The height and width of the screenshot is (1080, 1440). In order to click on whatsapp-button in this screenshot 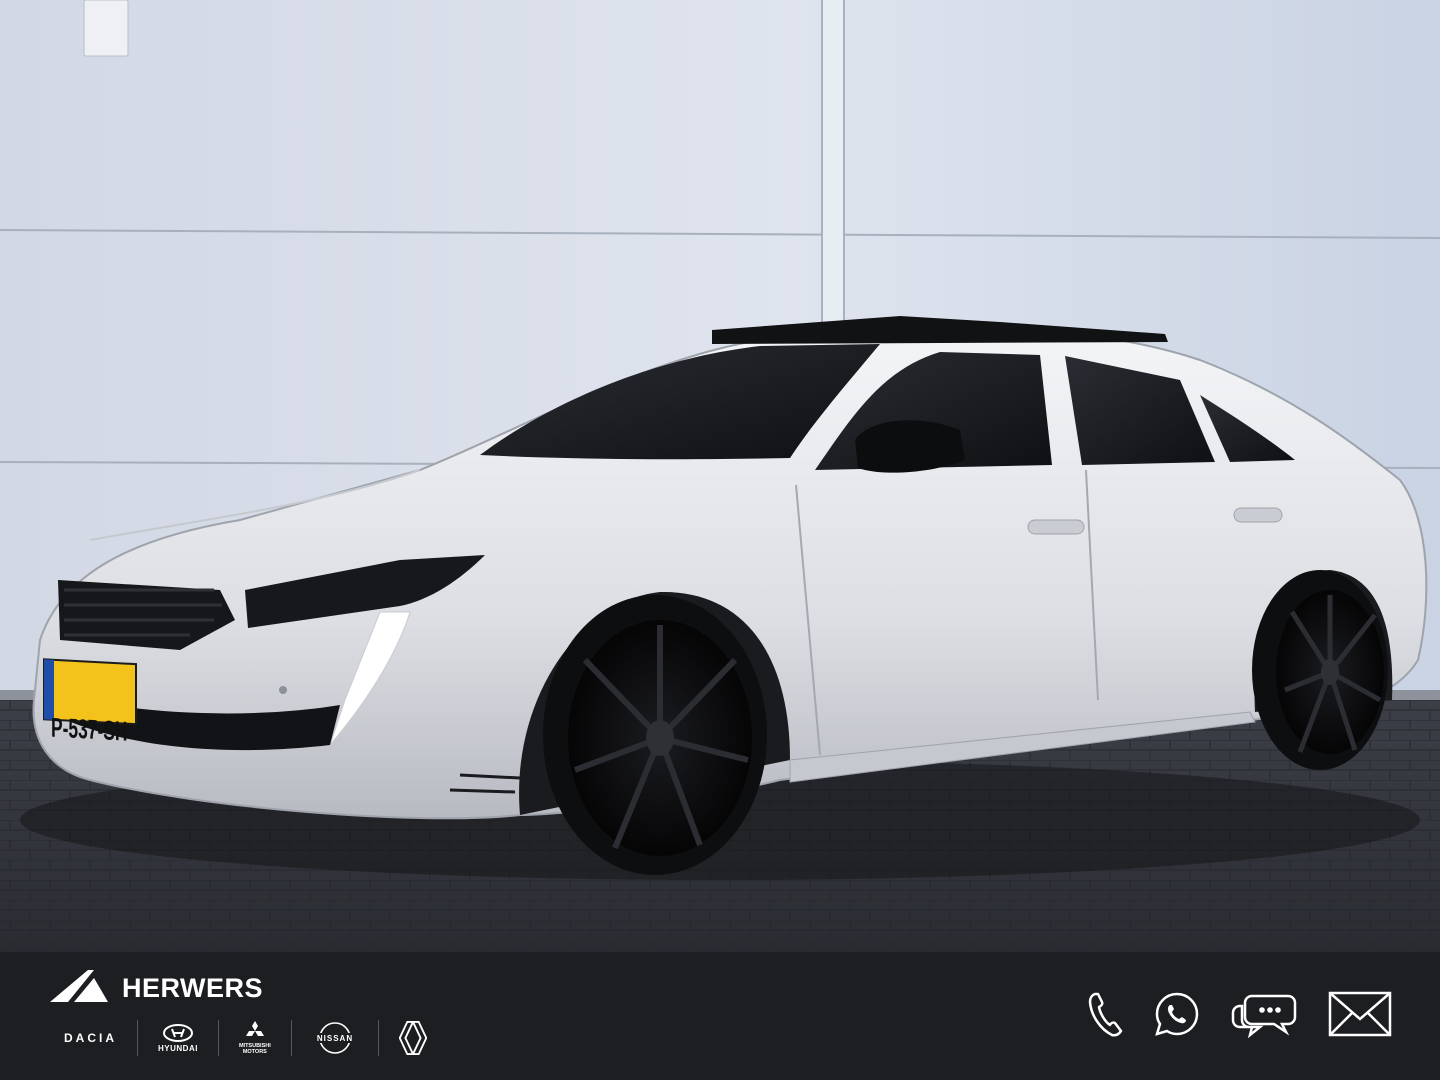, I will do `click(1177, 1014)`.